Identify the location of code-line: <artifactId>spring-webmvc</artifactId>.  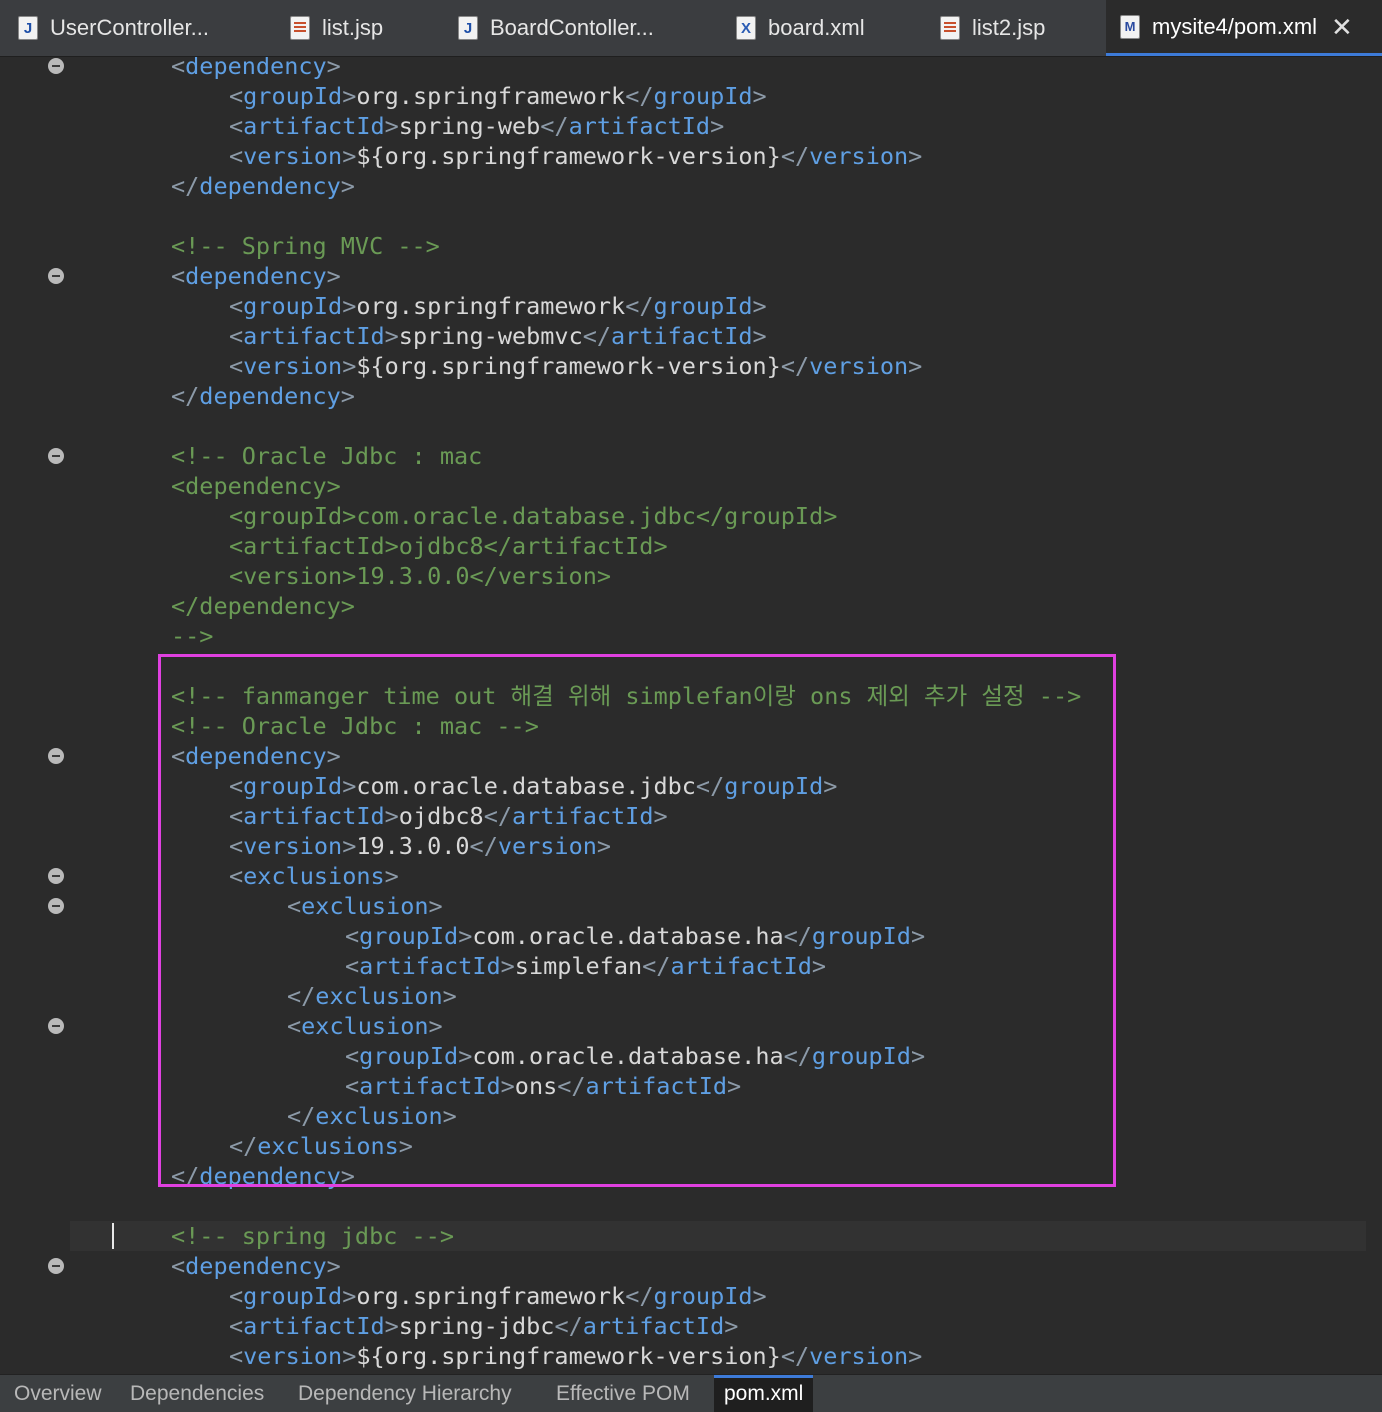
(694, 336).